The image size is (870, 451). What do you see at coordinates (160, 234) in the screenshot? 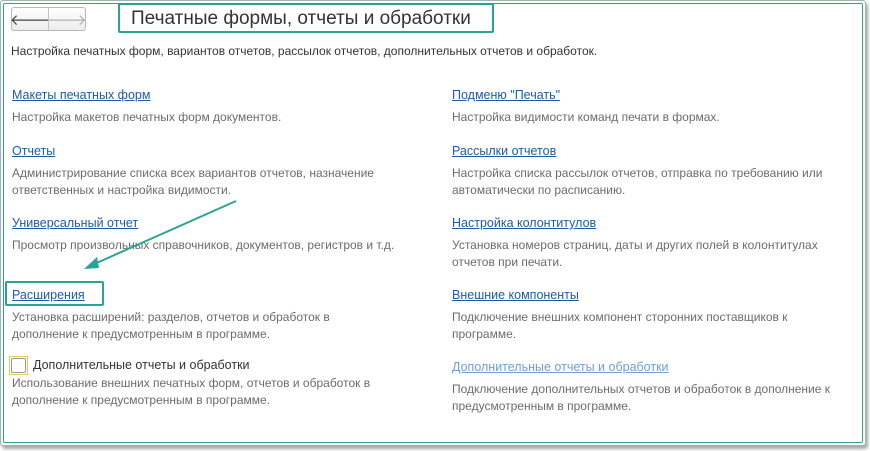
I see `annotation-arrow` at bounding box center [160, 234].